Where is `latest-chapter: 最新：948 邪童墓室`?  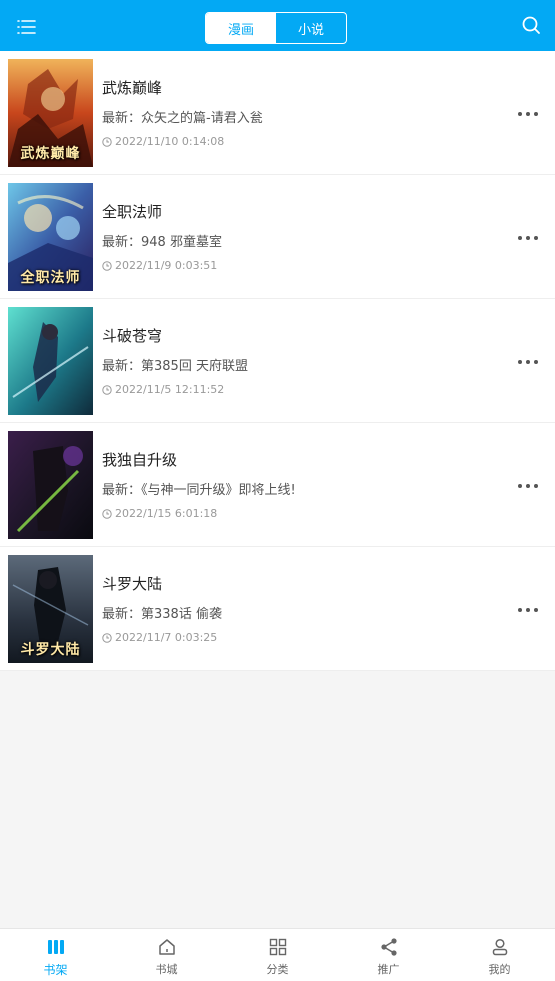 latest-chapter: 最新：948 邪童墓室 is located at coordinates (162, 242).